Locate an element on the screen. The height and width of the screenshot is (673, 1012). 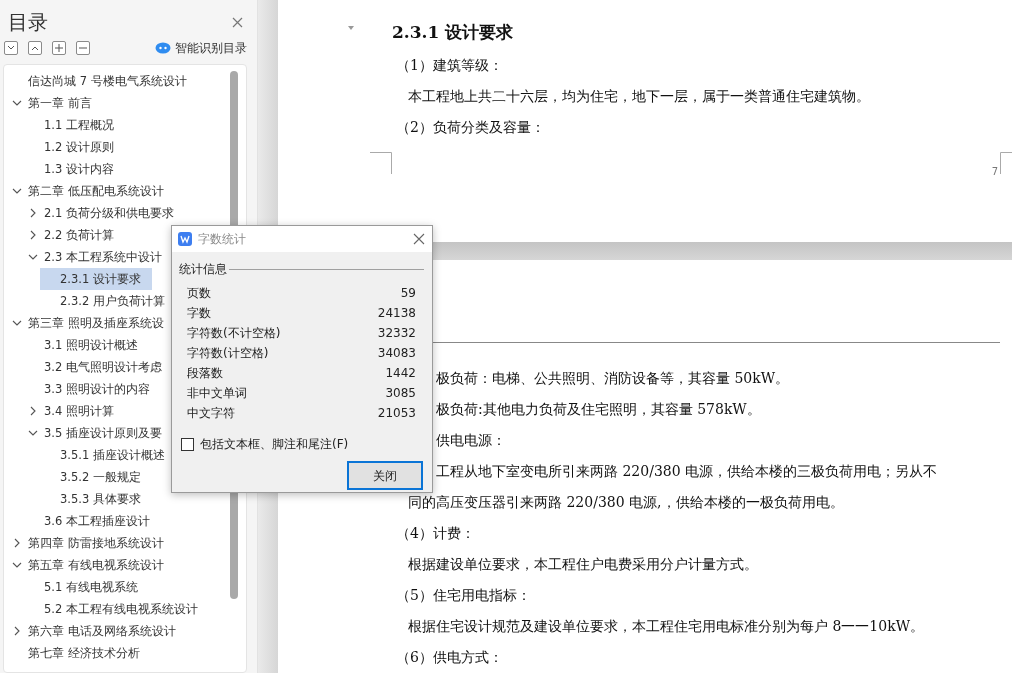
body-paragraph: 工程从地下室变电所引来两路 220/380 电源，供给本楼的三极负荷用电；另从不 is located at coordinates (687, 471).